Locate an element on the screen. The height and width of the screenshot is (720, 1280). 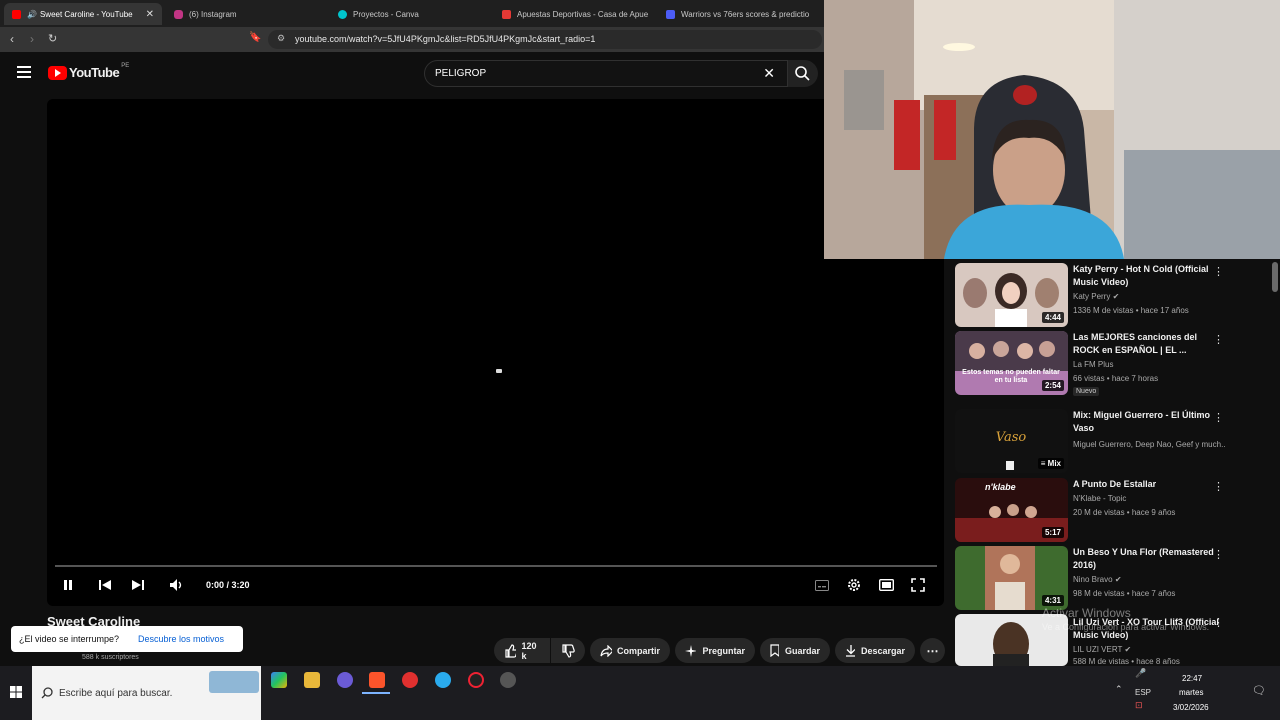
ask-button: Preguntar is located at coordinates (715, 650).